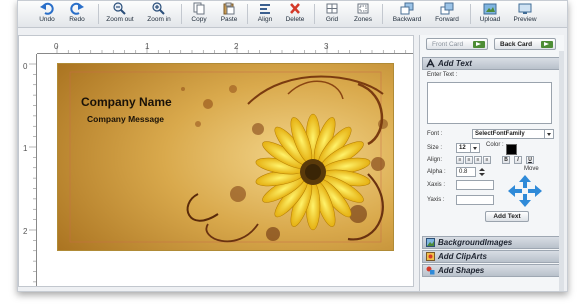 Image resolution: width=578 pixels, height=305 pixels. I want to click on panel-scrollbar, so click(561, 171).